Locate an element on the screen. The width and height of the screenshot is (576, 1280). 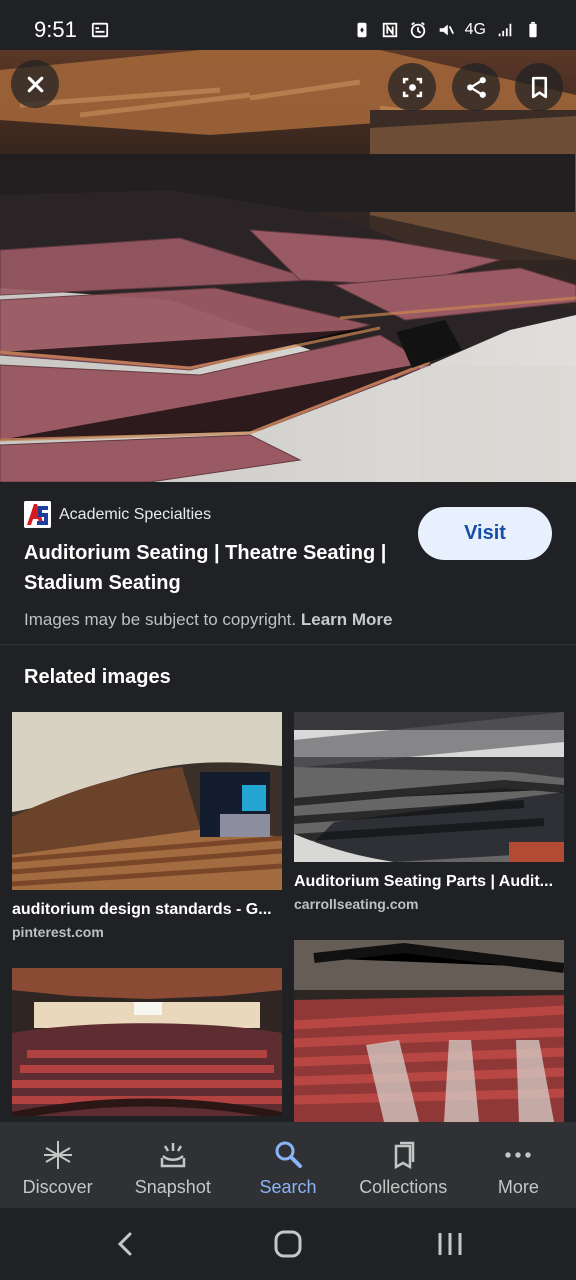
close-icon is located at coordinates (35, 84).